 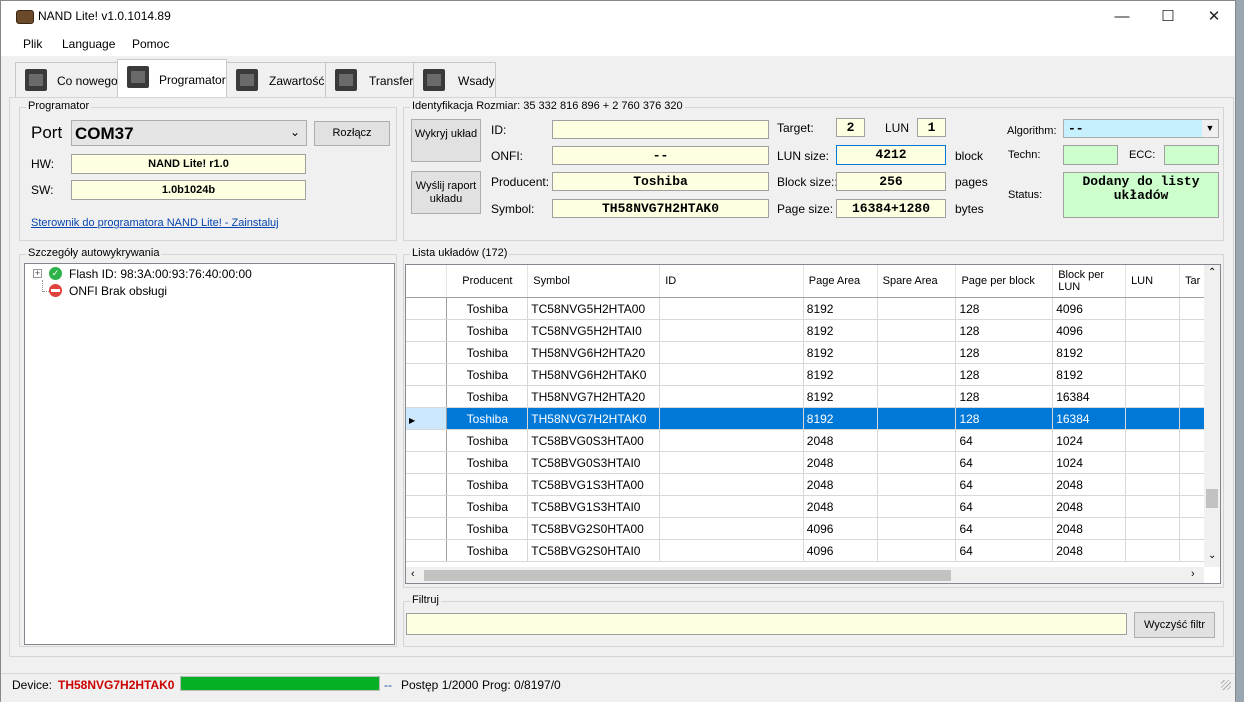 What do you see at coordinates (369, 79) in the screenshot?
I see `tab-transfer: Transfer` at bounding box center [369, 79].